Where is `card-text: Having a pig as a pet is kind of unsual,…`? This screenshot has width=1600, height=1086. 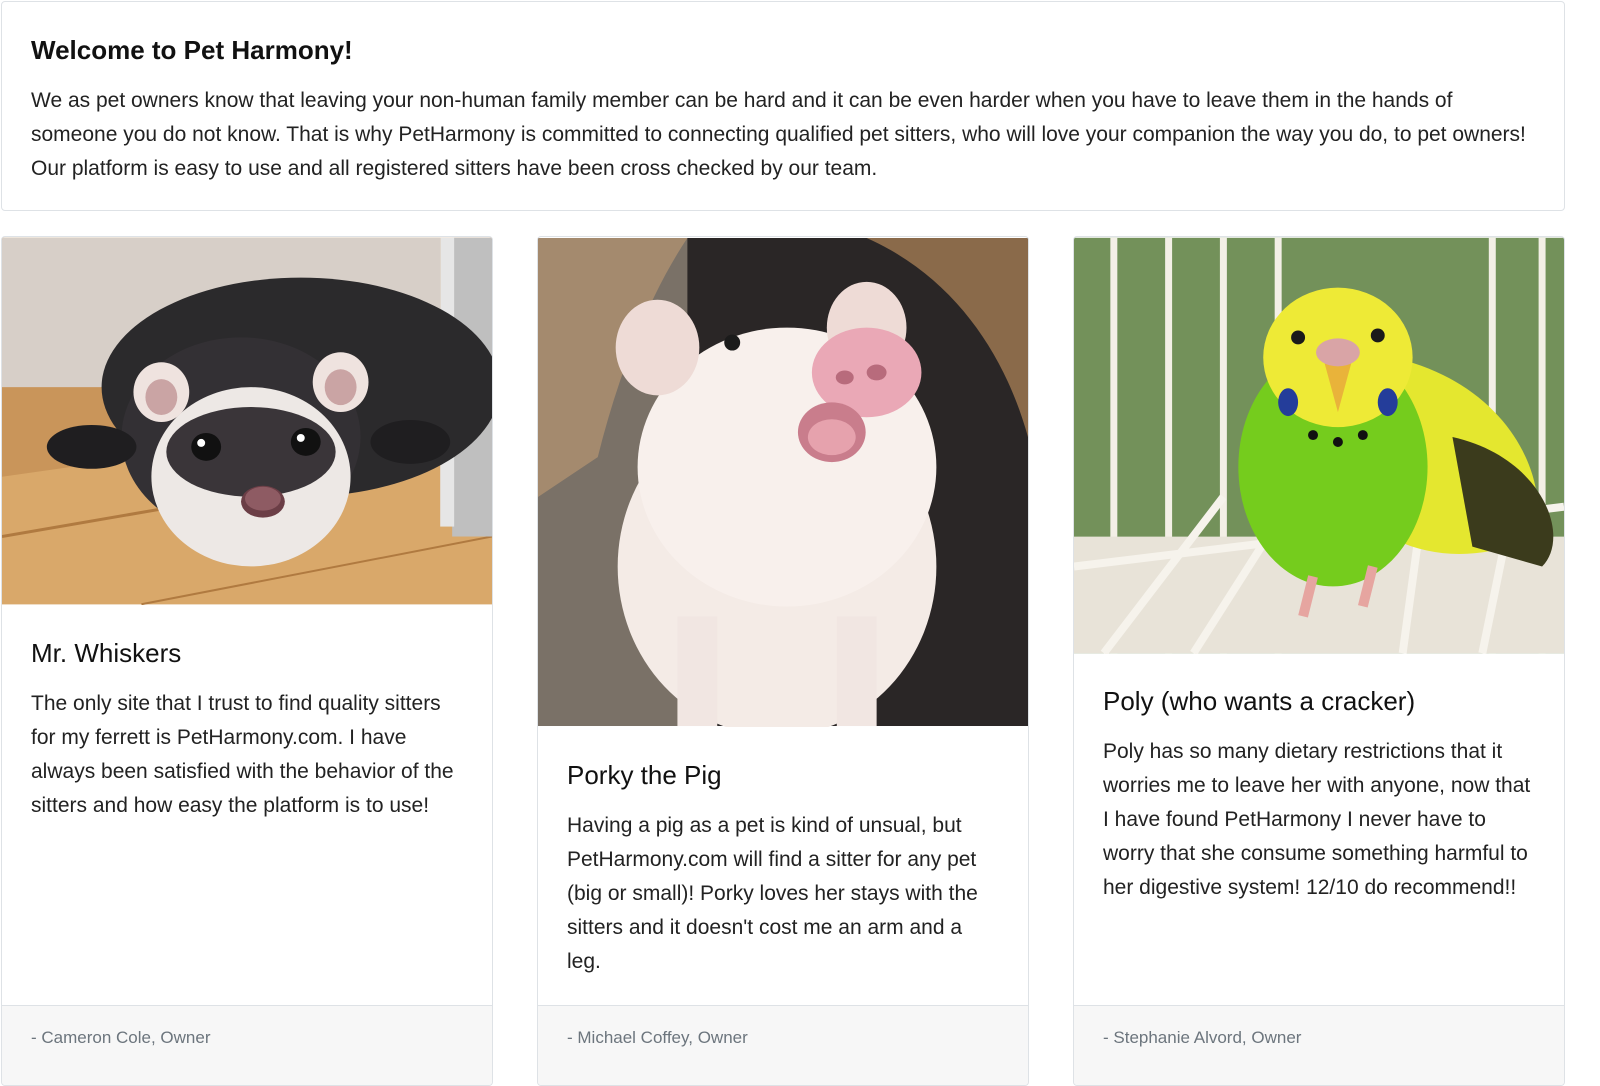
card-text: Having a pig as a pet is kind of unsual,… is located at coordinates (772, 893).